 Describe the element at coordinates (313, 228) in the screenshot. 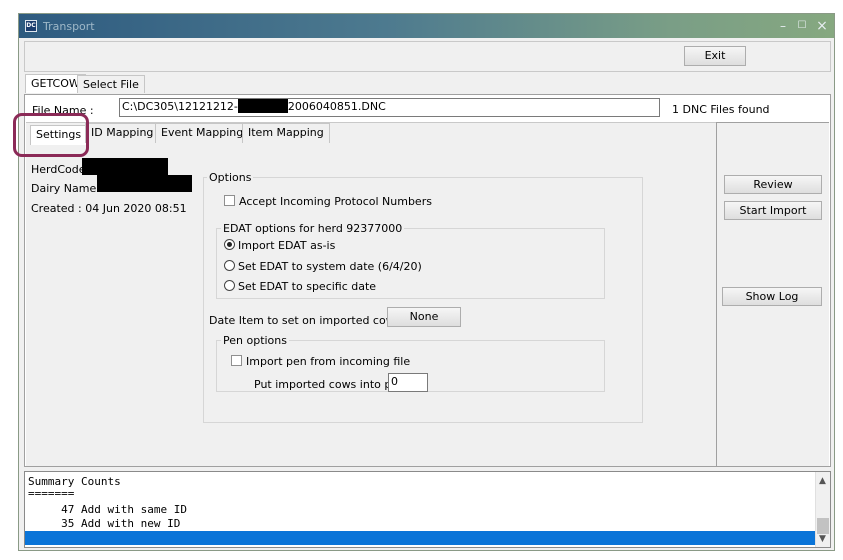

I see `edat-legend: EDAT options for herd 92377000` at that location.